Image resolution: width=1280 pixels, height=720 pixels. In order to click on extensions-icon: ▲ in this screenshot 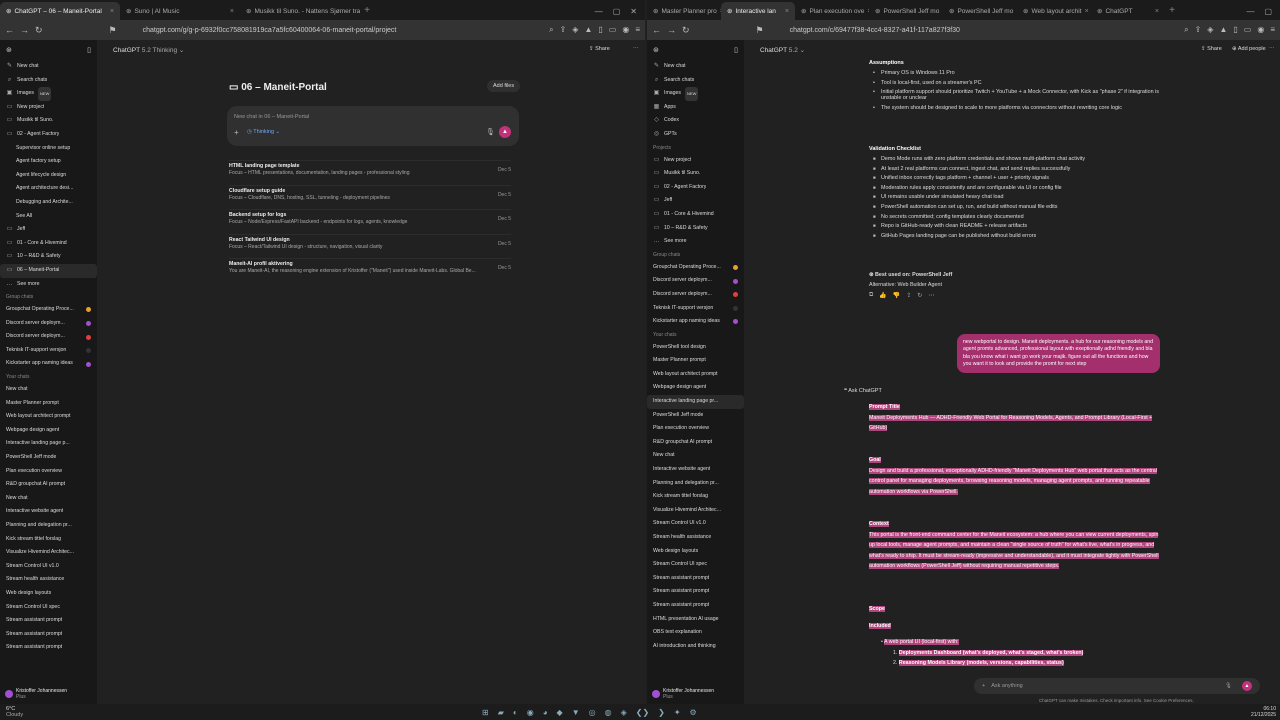, I will do `click(1223, 30)`.